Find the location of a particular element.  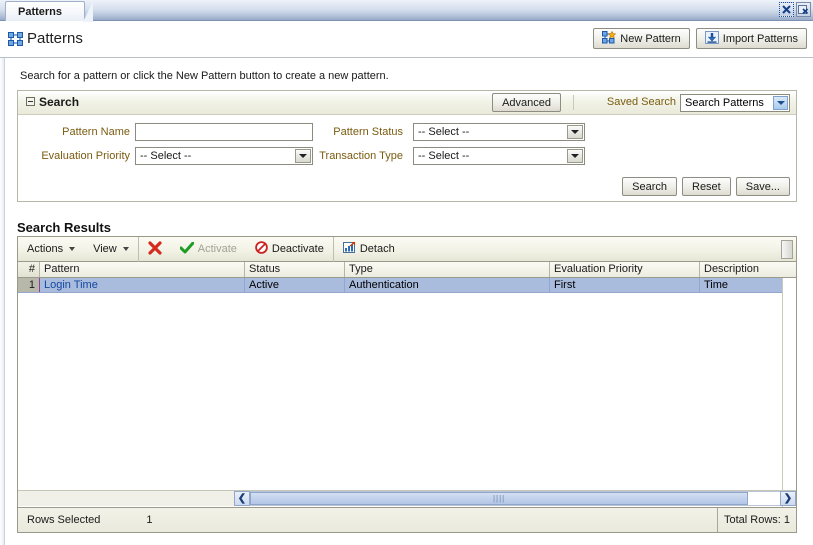

column-header-status: Status is located at coordinates (295, 269).